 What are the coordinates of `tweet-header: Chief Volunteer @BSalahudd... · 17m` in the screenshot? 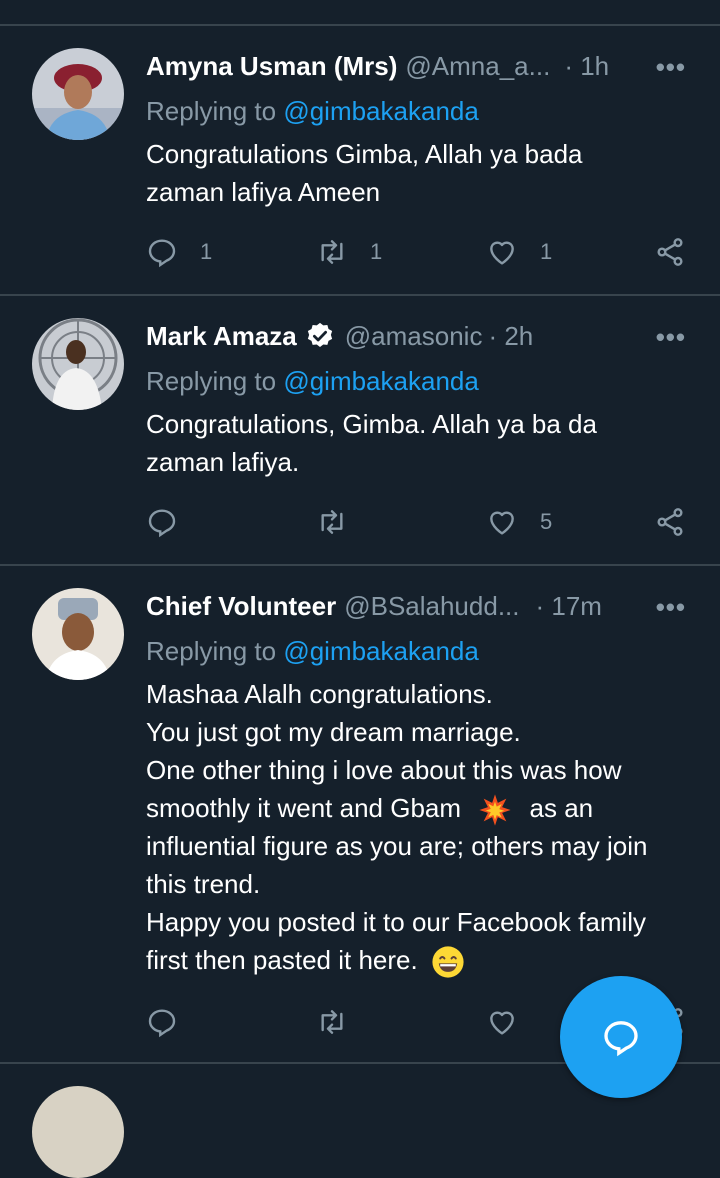 It's located at (418, 606).